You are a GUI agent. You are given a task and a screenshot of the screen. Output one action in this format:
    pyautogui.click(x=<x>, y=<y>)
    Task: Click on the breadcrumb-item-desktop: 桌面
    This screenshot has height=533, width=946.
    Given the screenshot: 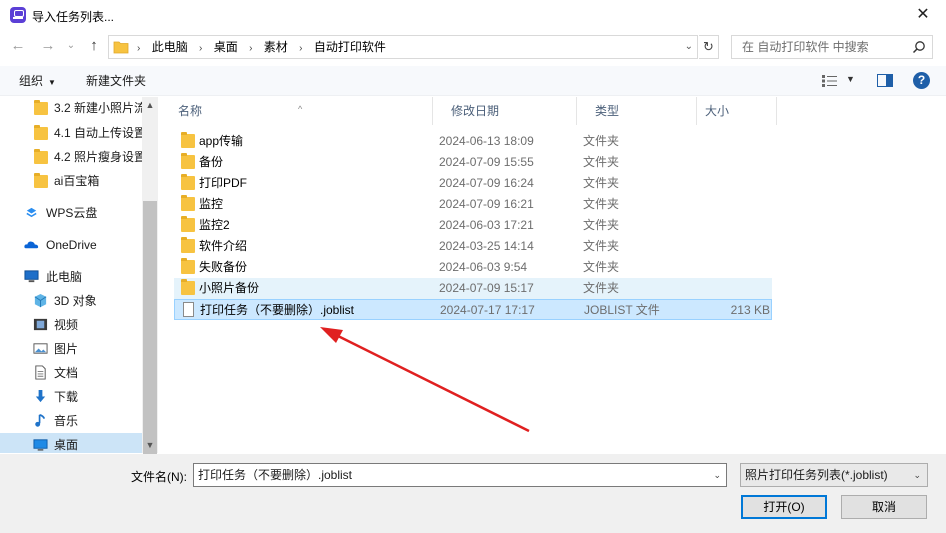 What is the action you would take?
    pyautogui.click(x=226, y=47)
    